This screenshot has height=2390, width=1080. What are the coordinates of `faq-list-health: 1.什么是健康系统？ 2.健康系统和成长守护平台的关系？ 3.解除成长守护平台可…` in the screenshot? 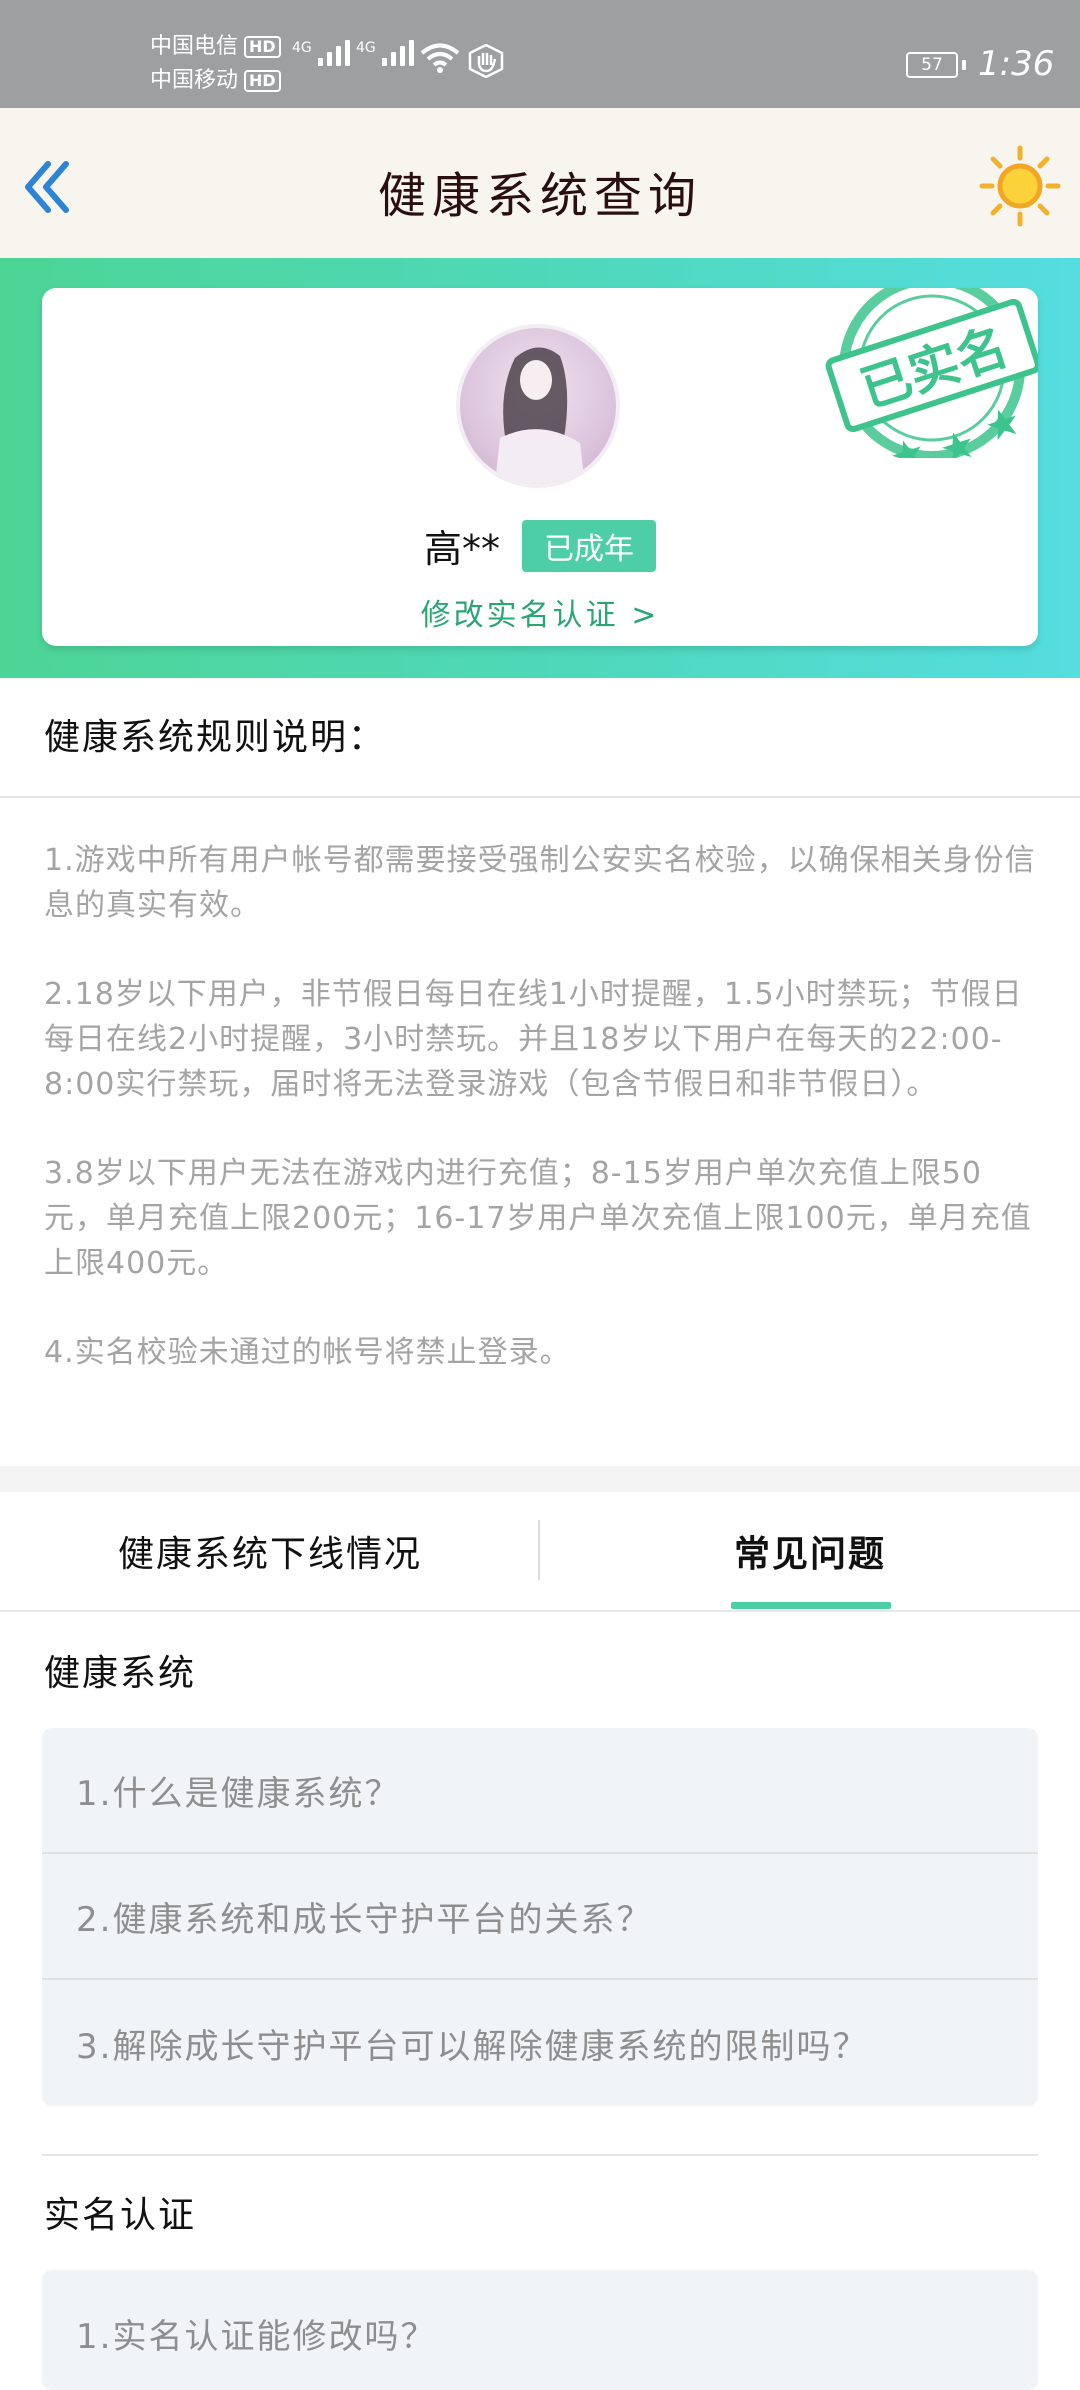 It's located at (540, 1917).